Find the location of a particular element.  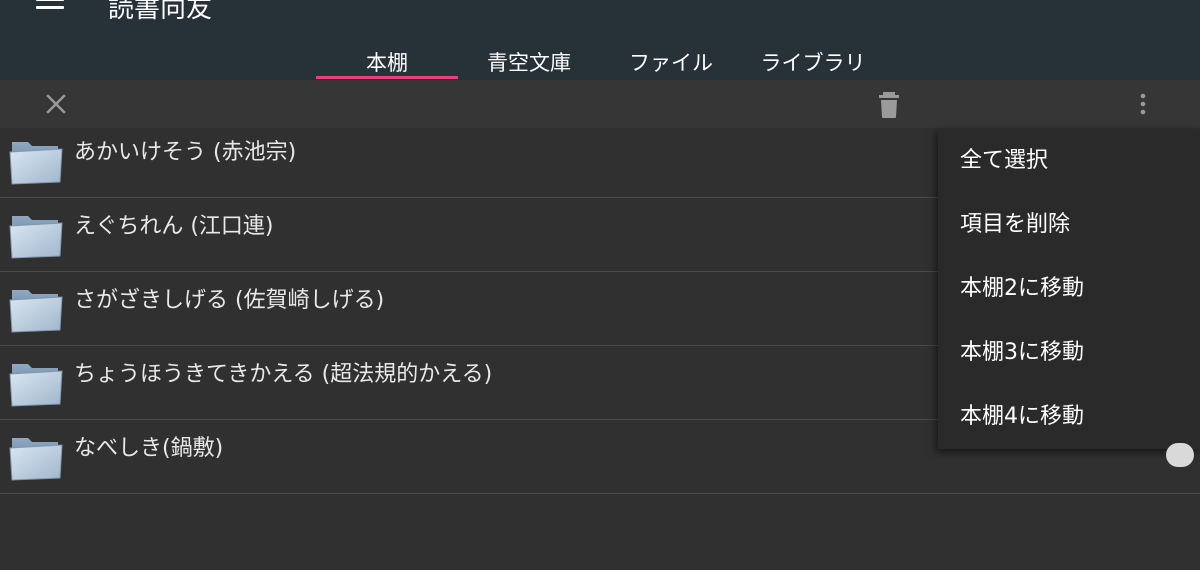

app-bar: 読書向友 本棚 青空文庫 ファイル ライブラリ is located at coordinates (600, 40).